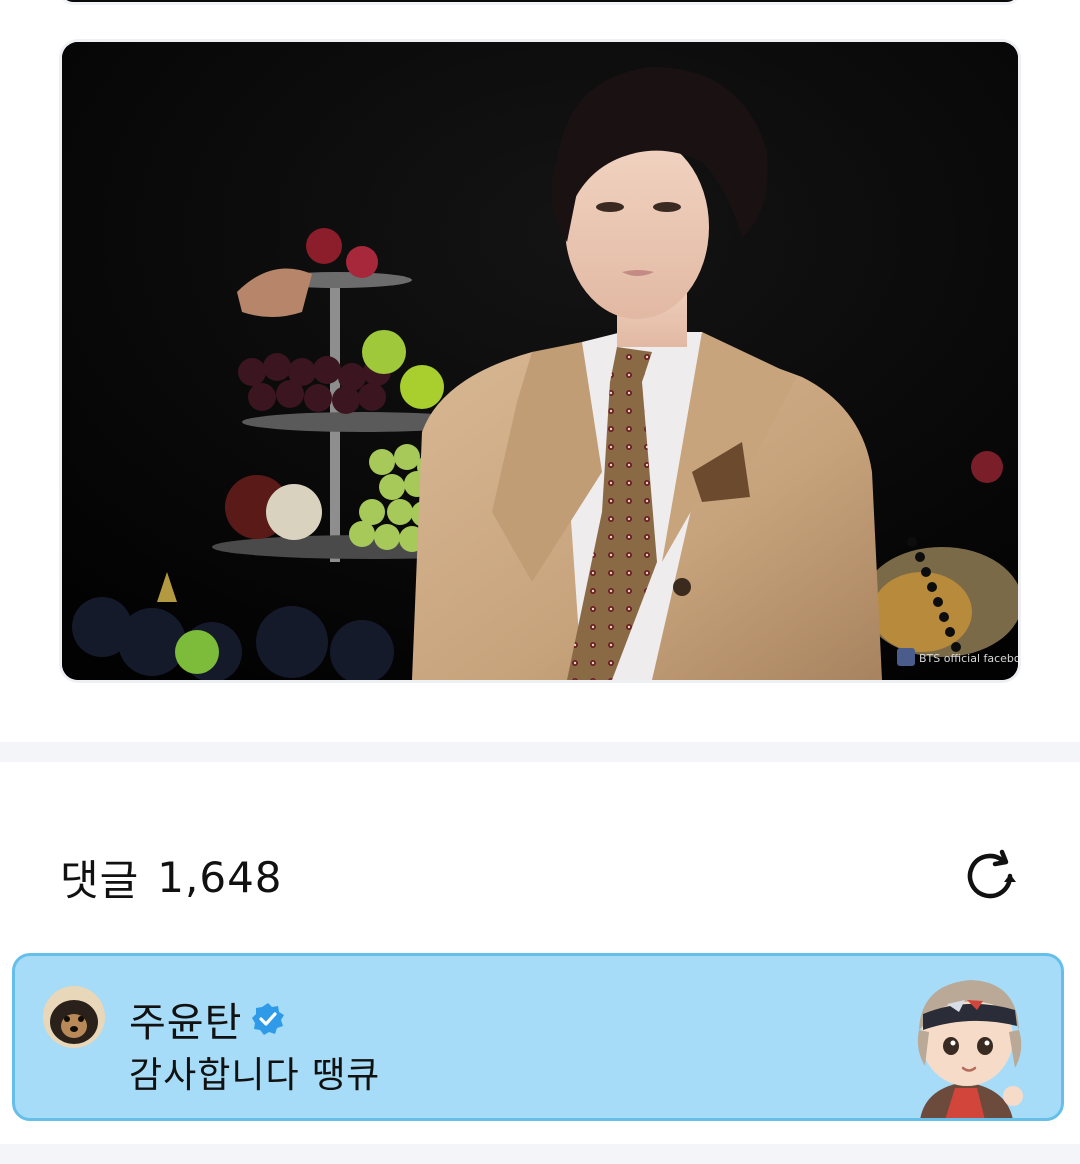 The image size is (1080, 1164). What do you see at coordinates (268, 1019) in the screenshot?
I see `verified-badge-icon` at bounding box center [268, 1019].